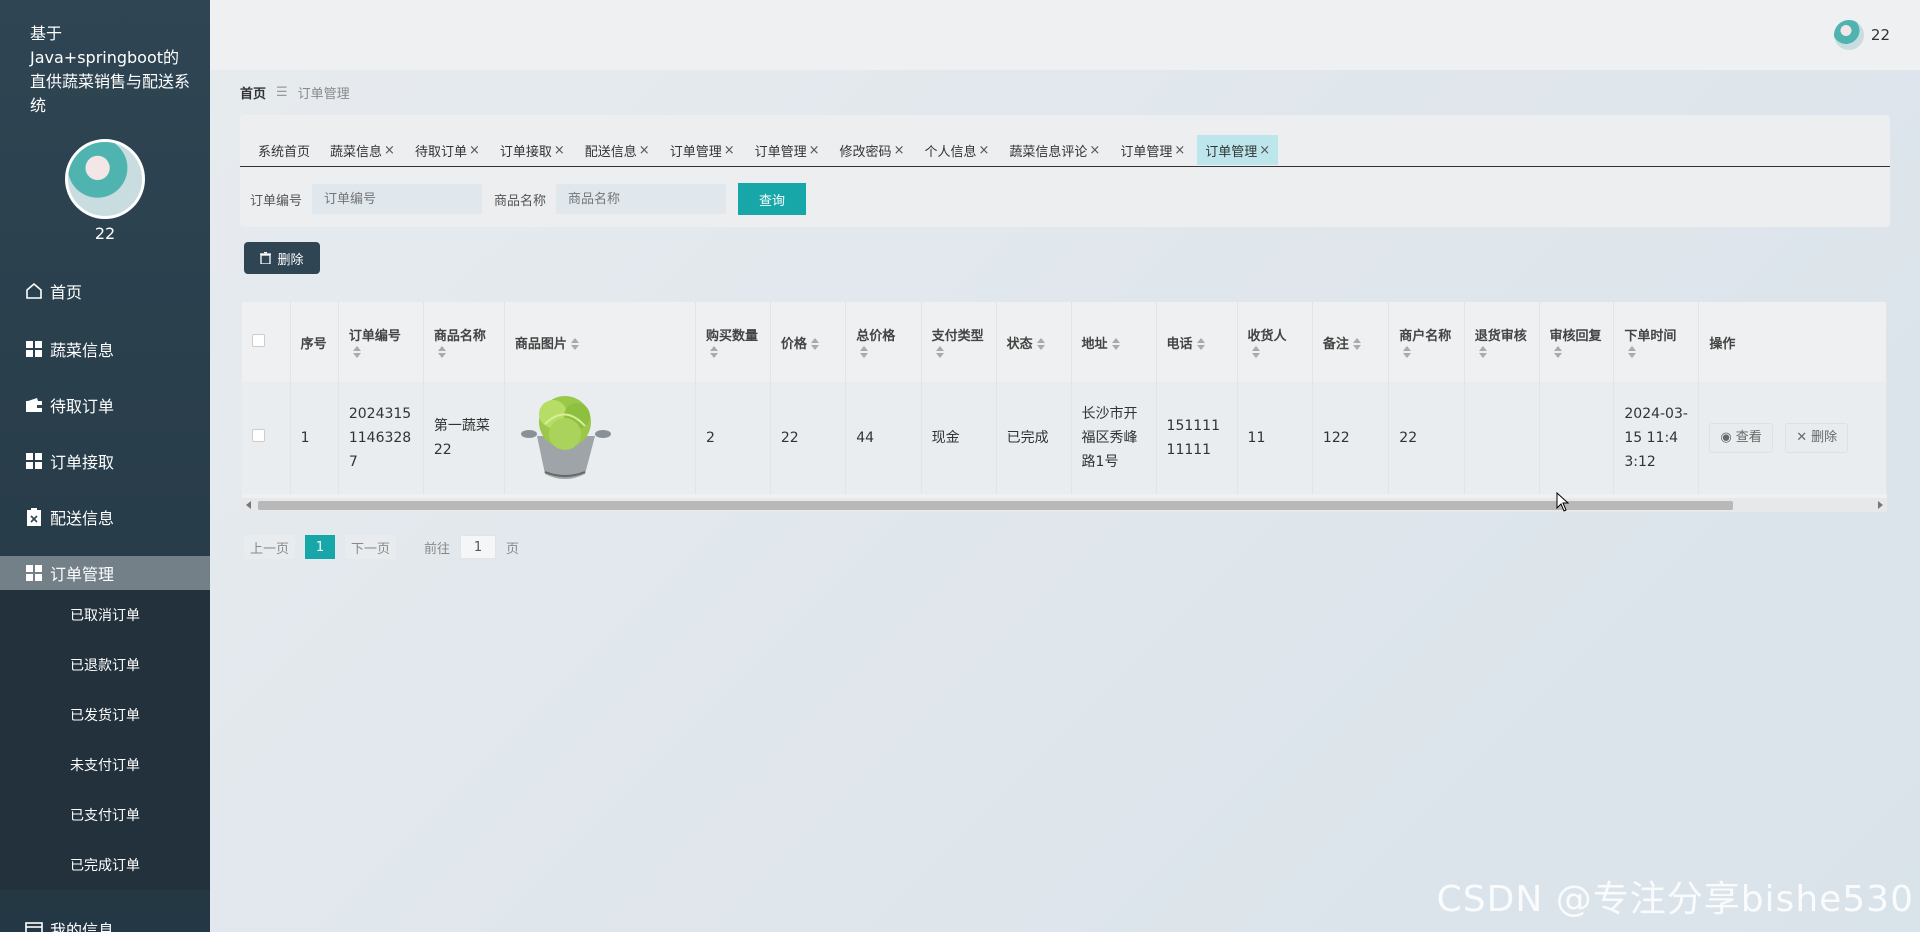 This screenshot has width=1920, height=932. I want to click on order-no-input, so click(397, 199).